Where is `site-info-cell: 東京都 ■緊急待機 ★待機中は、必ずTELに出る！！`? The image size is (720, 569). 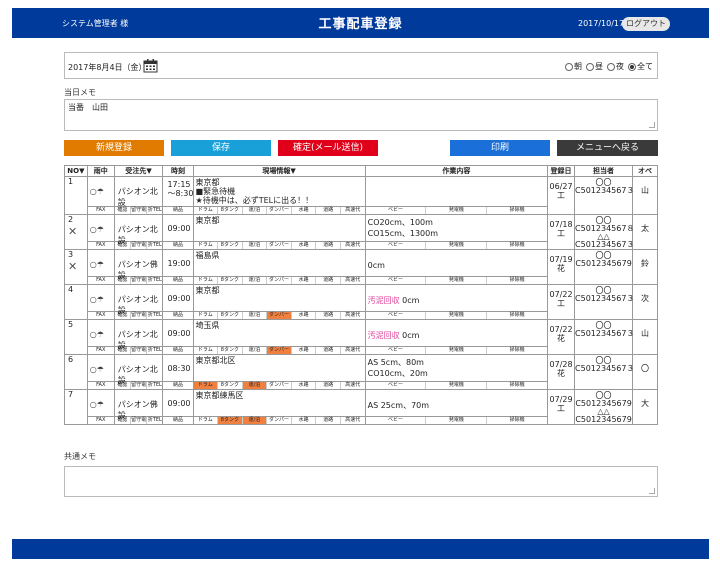 site-info-cell: 東京都 ■緊急待機 ★待機中は、必ずTELに出る！！ is located at coordinates (279, 191).